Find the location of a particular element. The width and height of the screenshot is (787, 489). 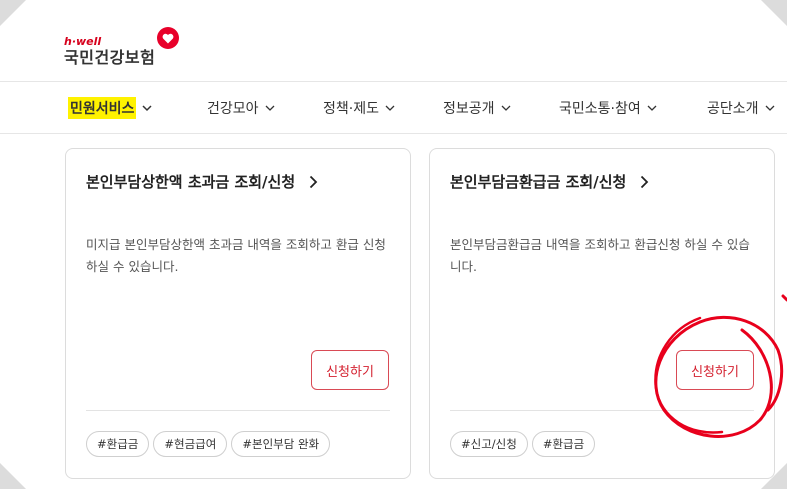

nav-item-label: 국민소통·참여 is located at coordinates (600, 109).